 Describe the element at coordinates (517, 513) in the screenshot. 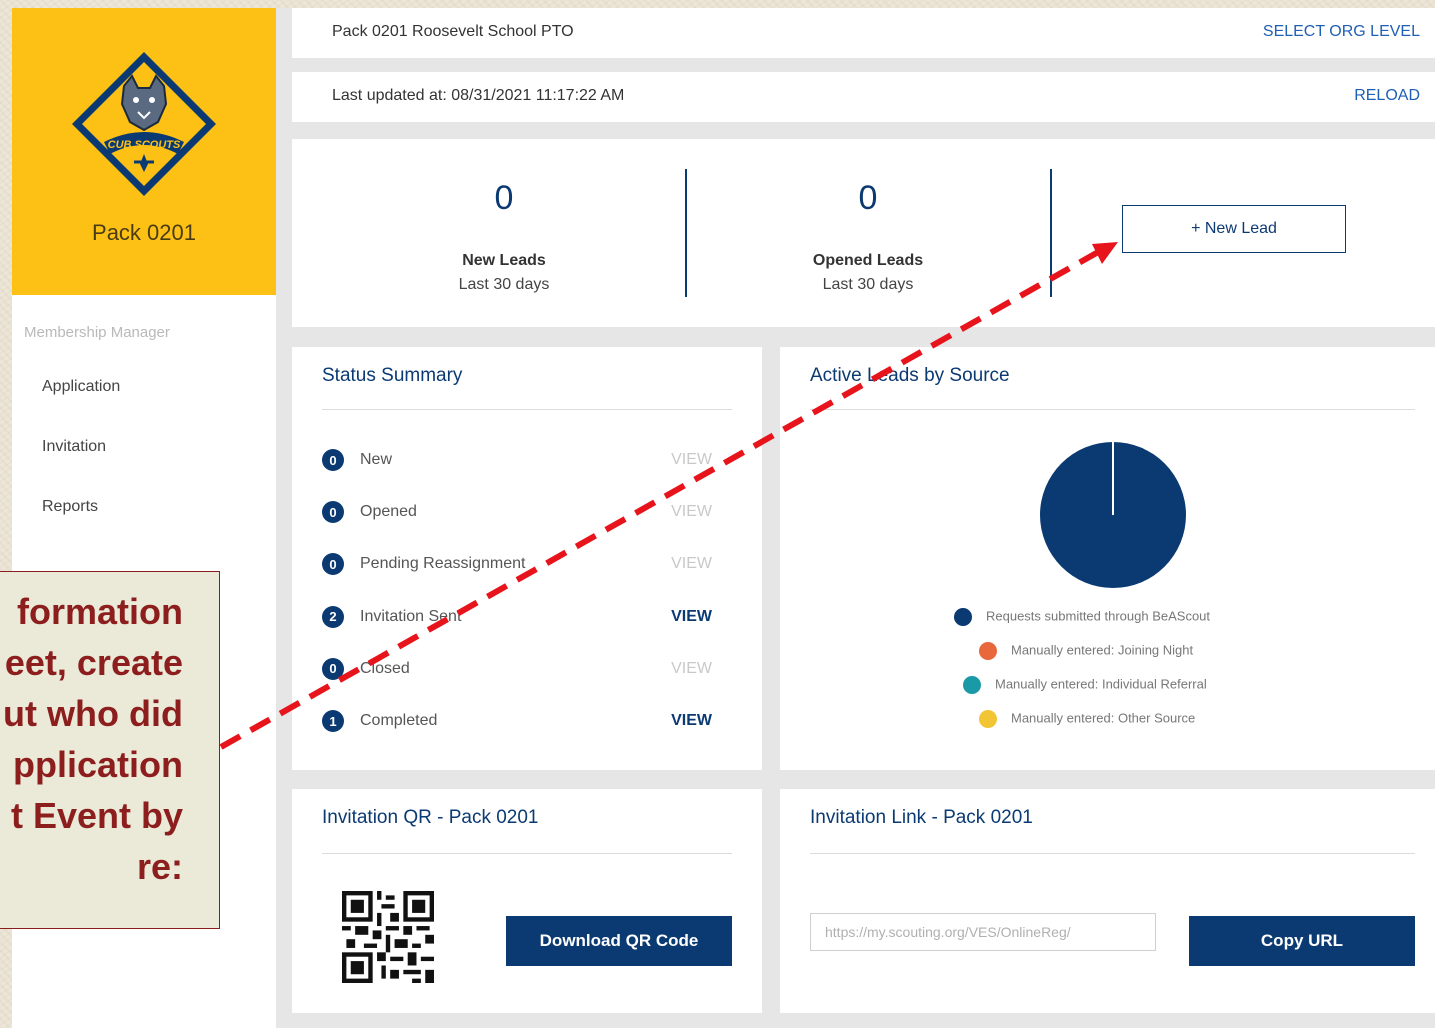

I see `status-row: 0 Opened VIEW` at that location.